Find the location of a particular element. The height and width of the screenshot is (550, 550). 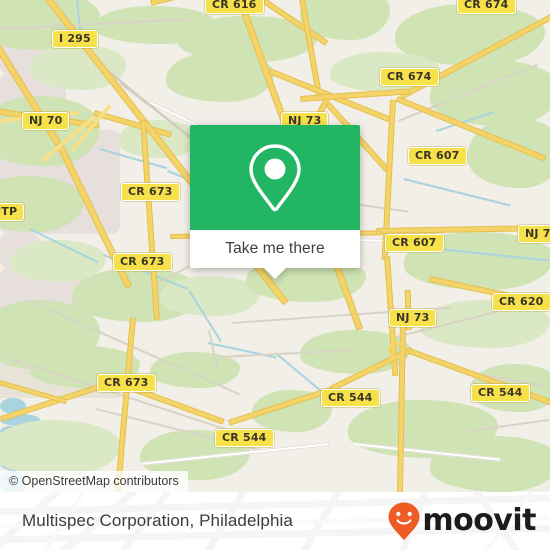

roundabout is located at coordinates (396, 350).